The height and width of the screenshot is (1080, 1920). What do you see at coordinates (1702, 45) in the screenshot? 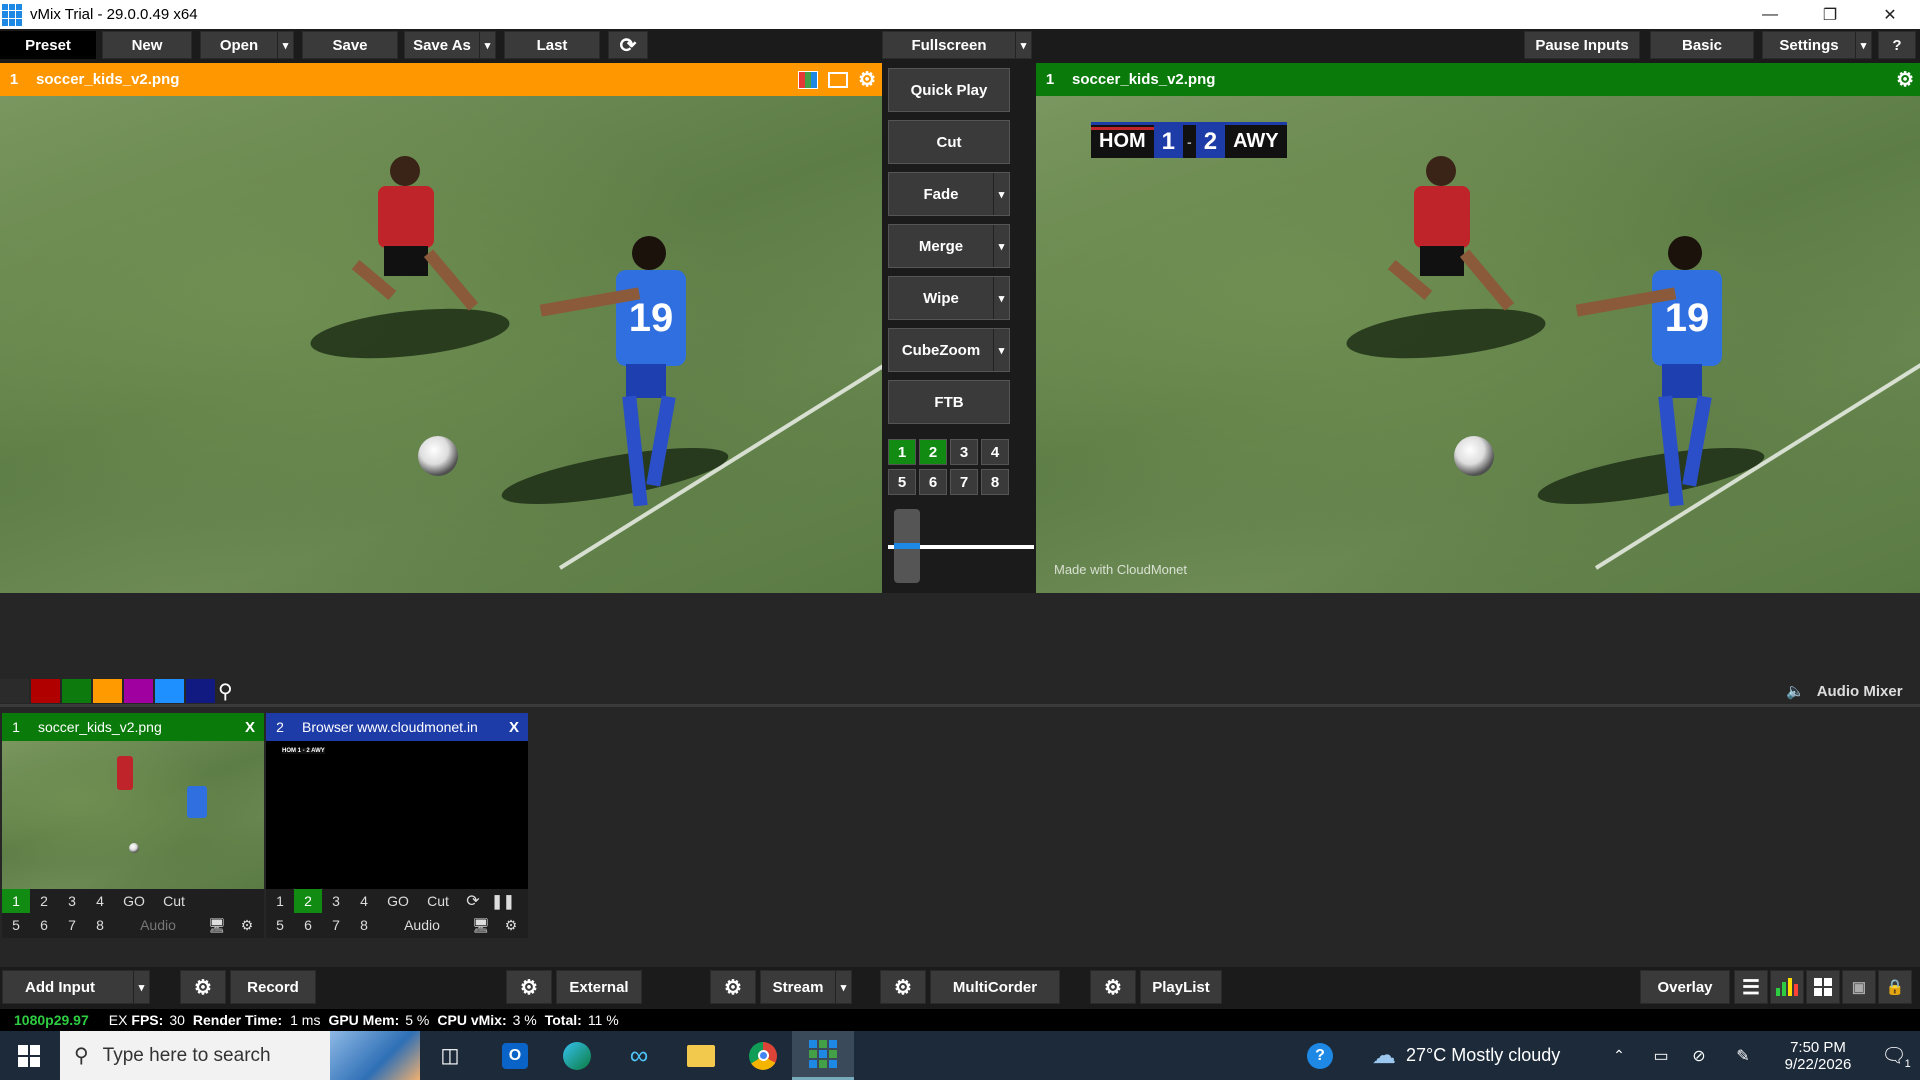
I see `basic-button: Basic` at bounding box center [1702, 45].